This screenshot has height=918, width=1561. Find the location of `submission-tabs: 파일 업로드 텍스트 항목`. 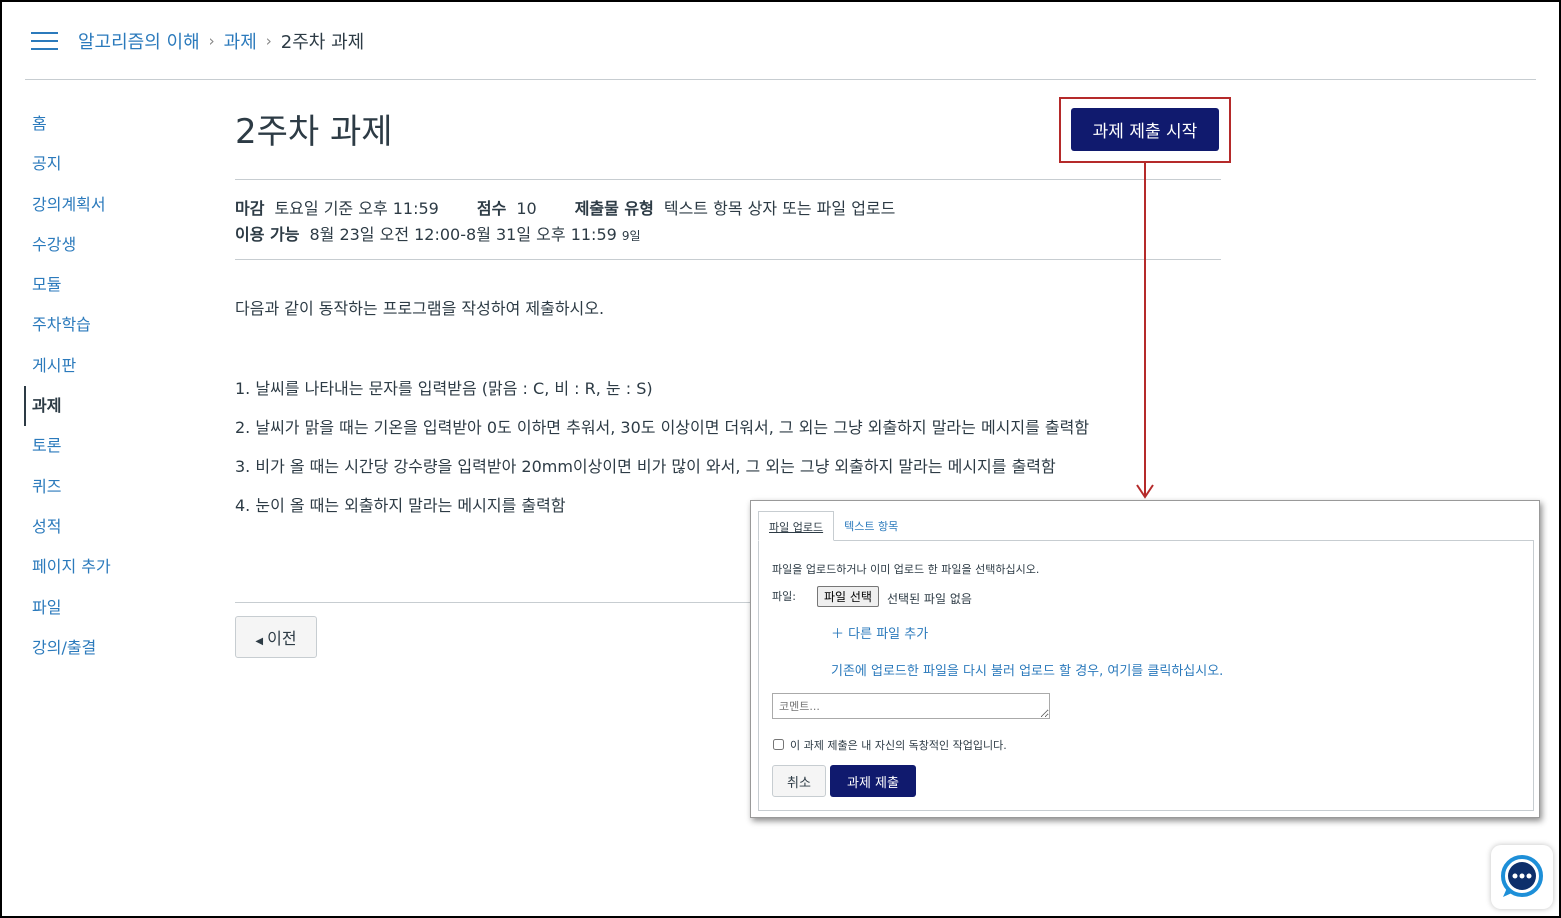

submission-tabs: 파일 업로드 텍스트 항목 is located at coordinates (833, 526).